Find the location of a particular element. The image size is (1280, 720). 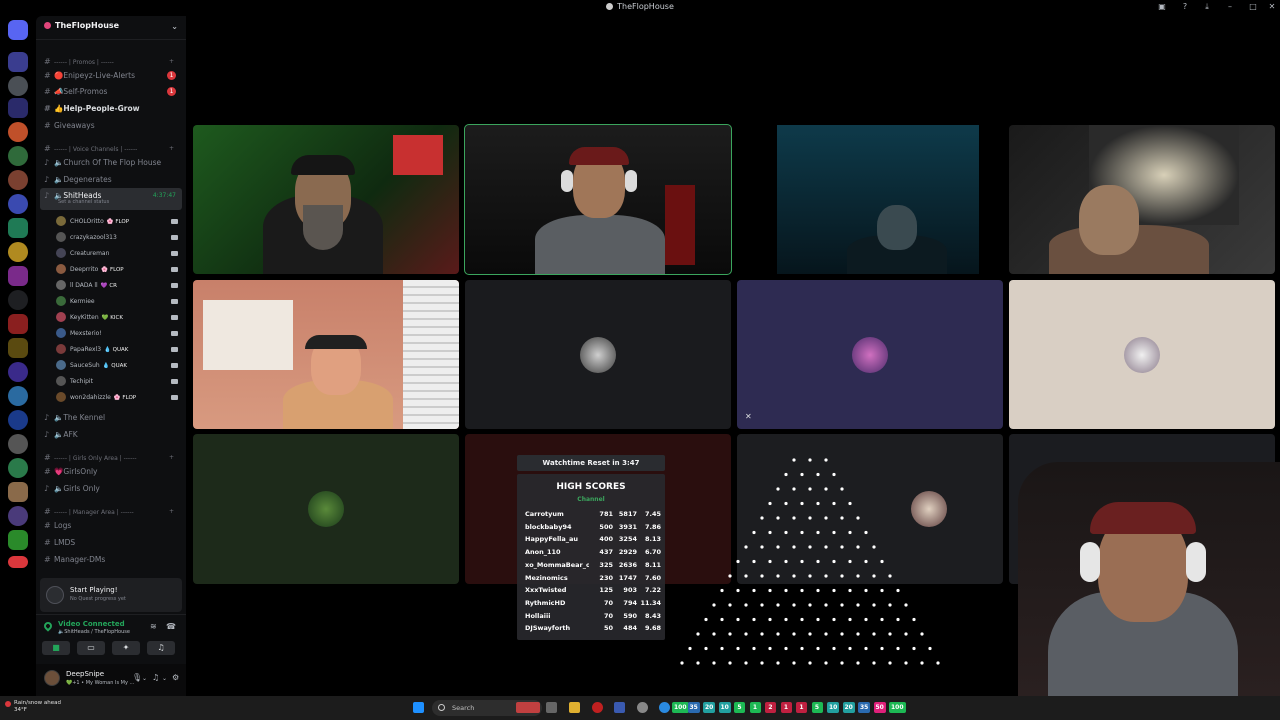

voice-member: CHOLOritto 🌸 FLOP is located at coordinates (118, 222).